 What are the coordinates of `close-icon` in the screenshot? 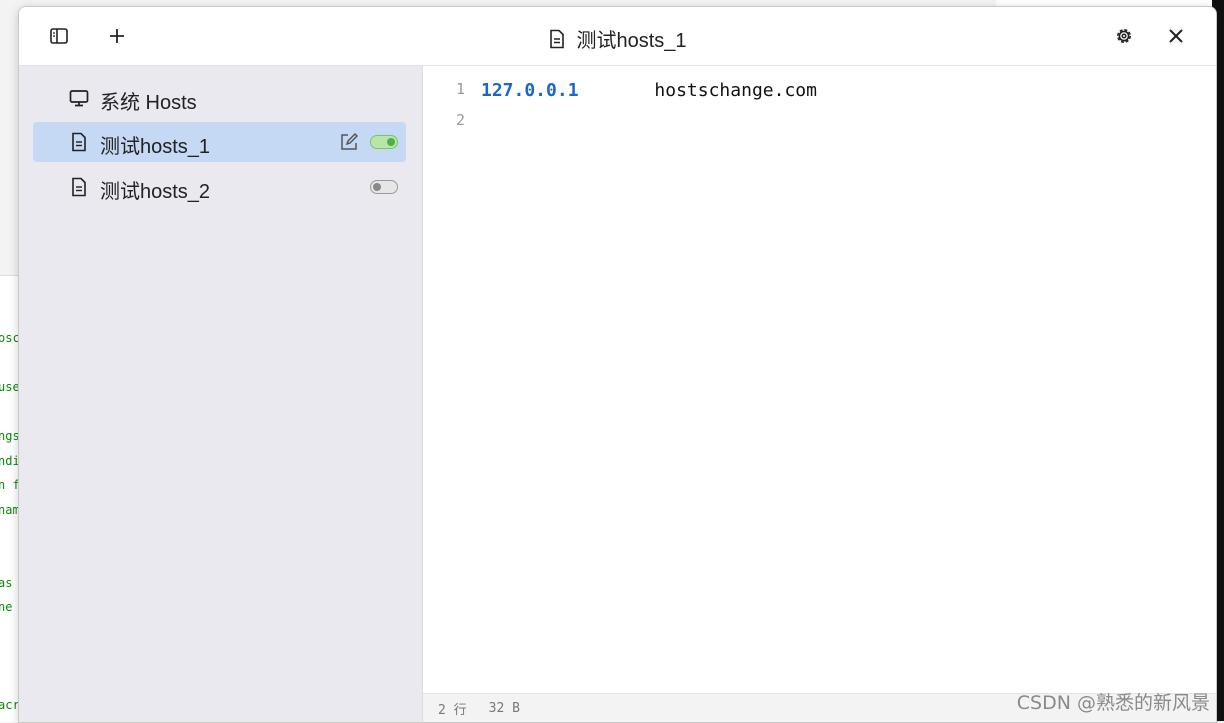 It's located at (1176, 36).